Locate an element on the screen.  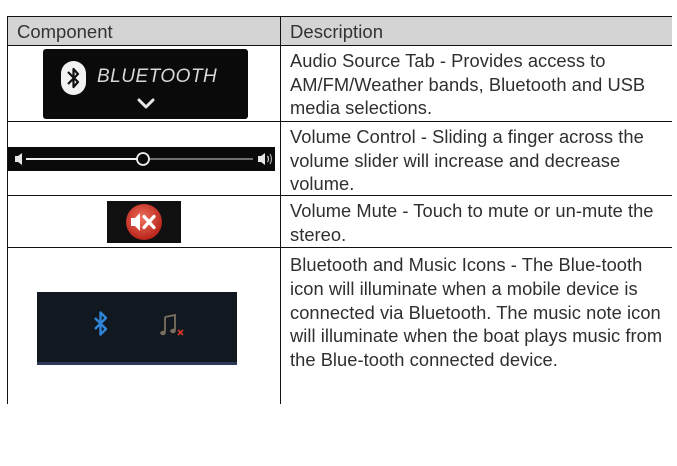
volume-slider-image is located at coordinates (141, 159).